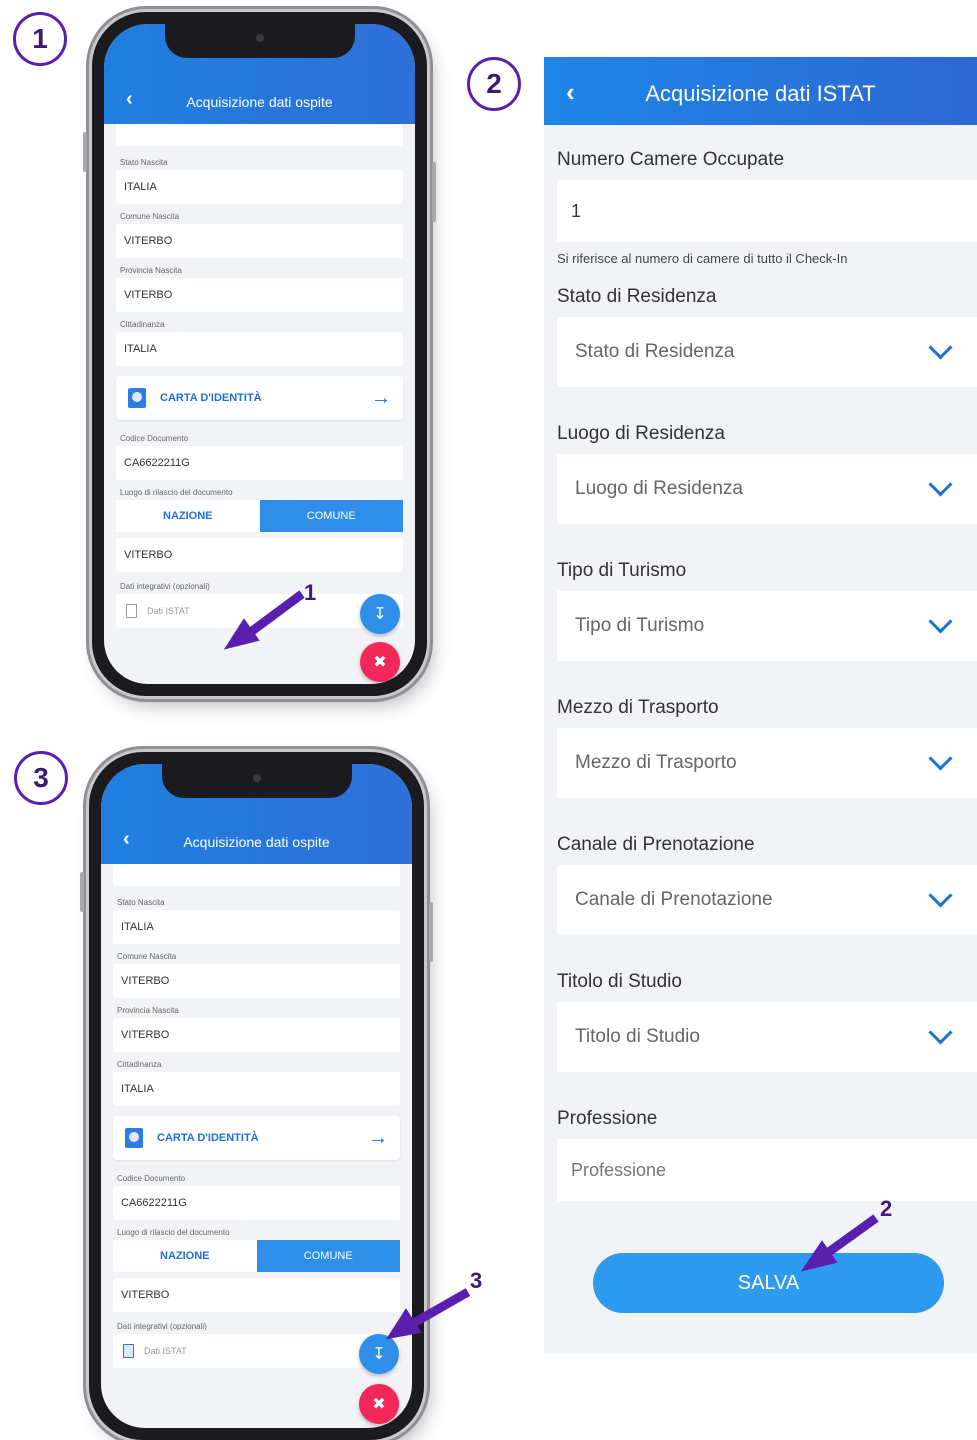  I want to click on residence-country-label: Stato di Residenza, so click(637, 296).